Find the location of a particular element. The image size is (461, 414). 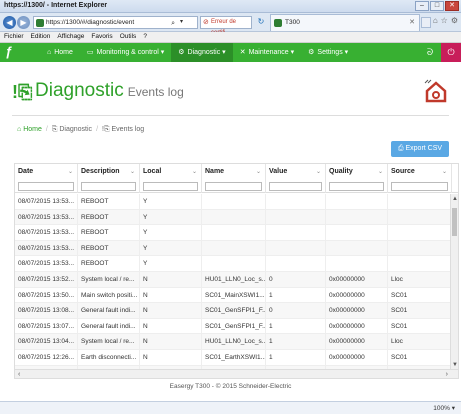

logout-icon: ⏻ is located at coordinates (451, 52).